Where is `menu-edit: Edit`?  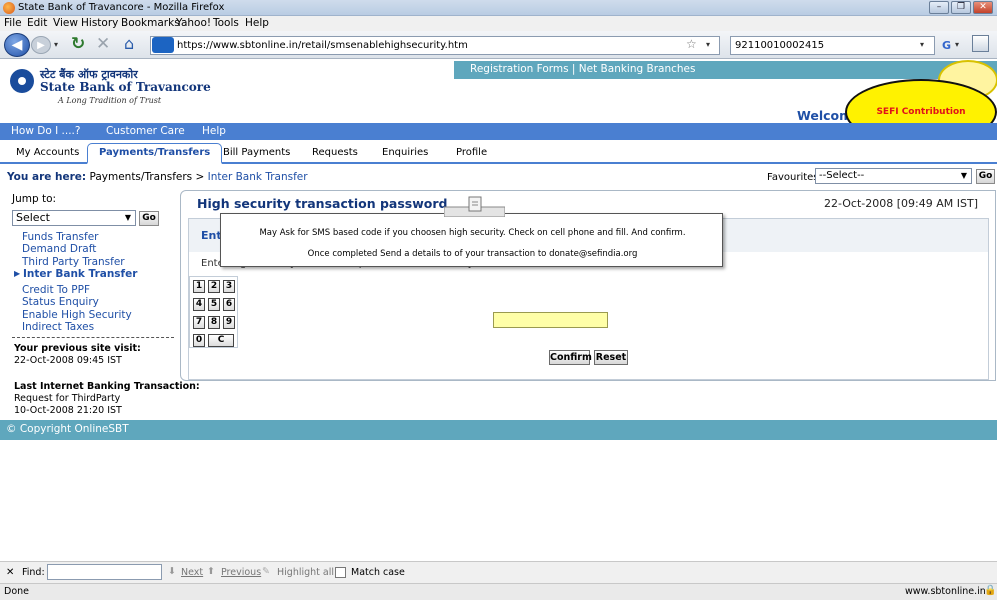 menu-edit: Edit is located at coordinates (37, 23).